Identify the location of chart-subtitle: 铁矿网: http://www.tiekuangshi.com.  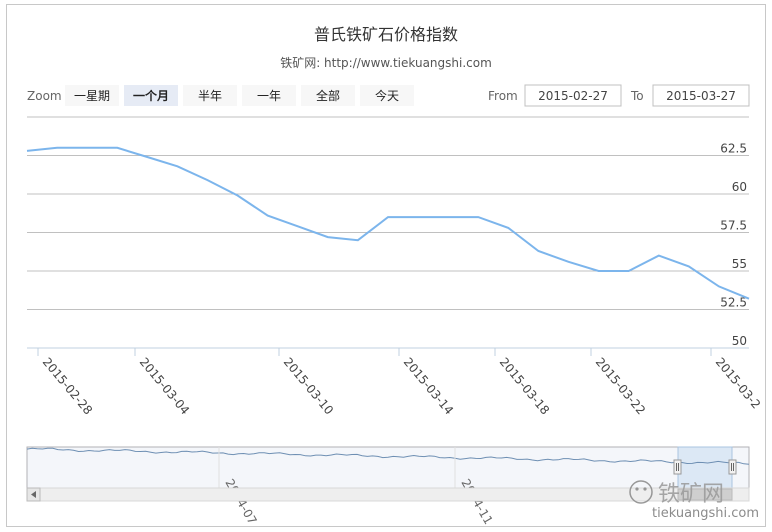
(386, 63).